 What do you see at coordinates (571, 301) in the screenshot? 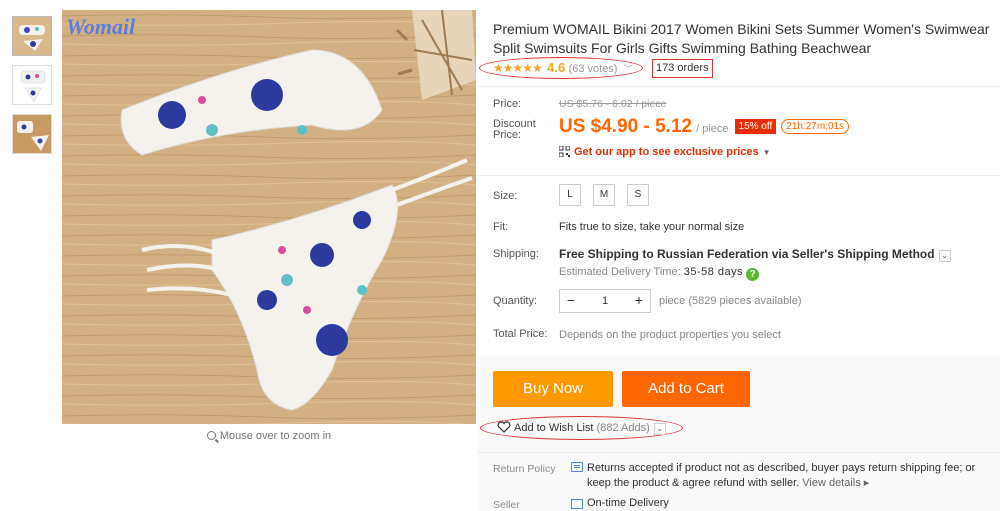
I see `quantity-decrease-button: −` at bounding box center [571, 301].